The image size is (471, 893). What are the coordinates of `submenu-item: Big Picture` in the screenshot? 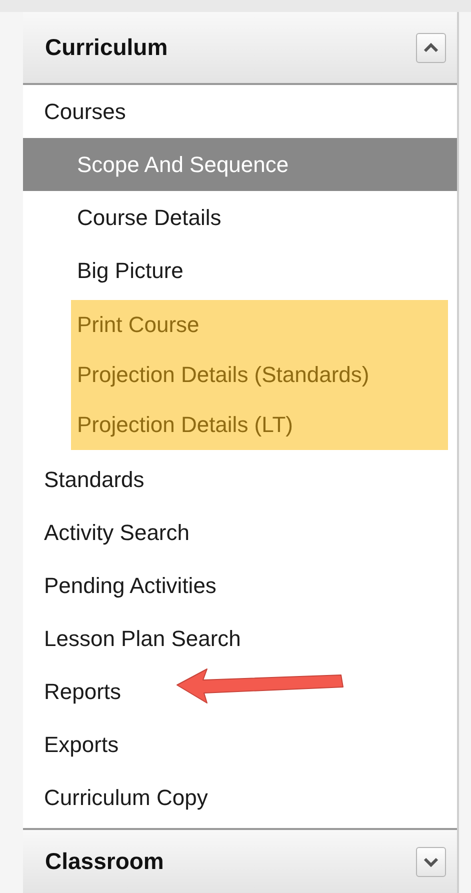 It's located at (240, 270).